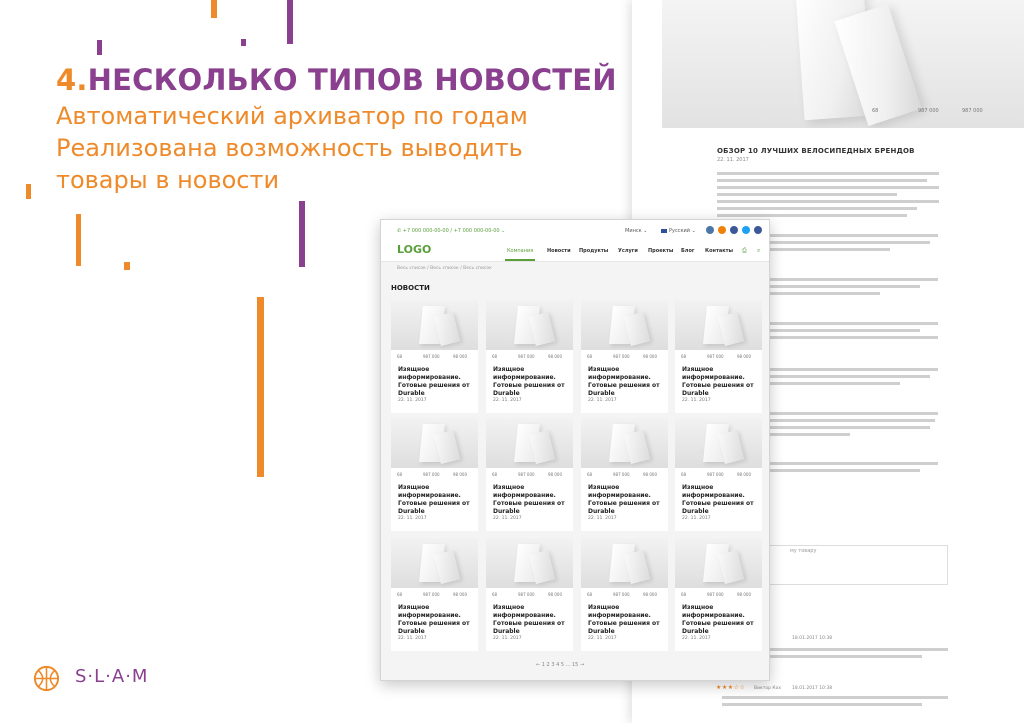  What do you see at coordinates (628, 251) in the screenshot?
I see `nav-item-services: Услуги` at bounding box center [628, 251].